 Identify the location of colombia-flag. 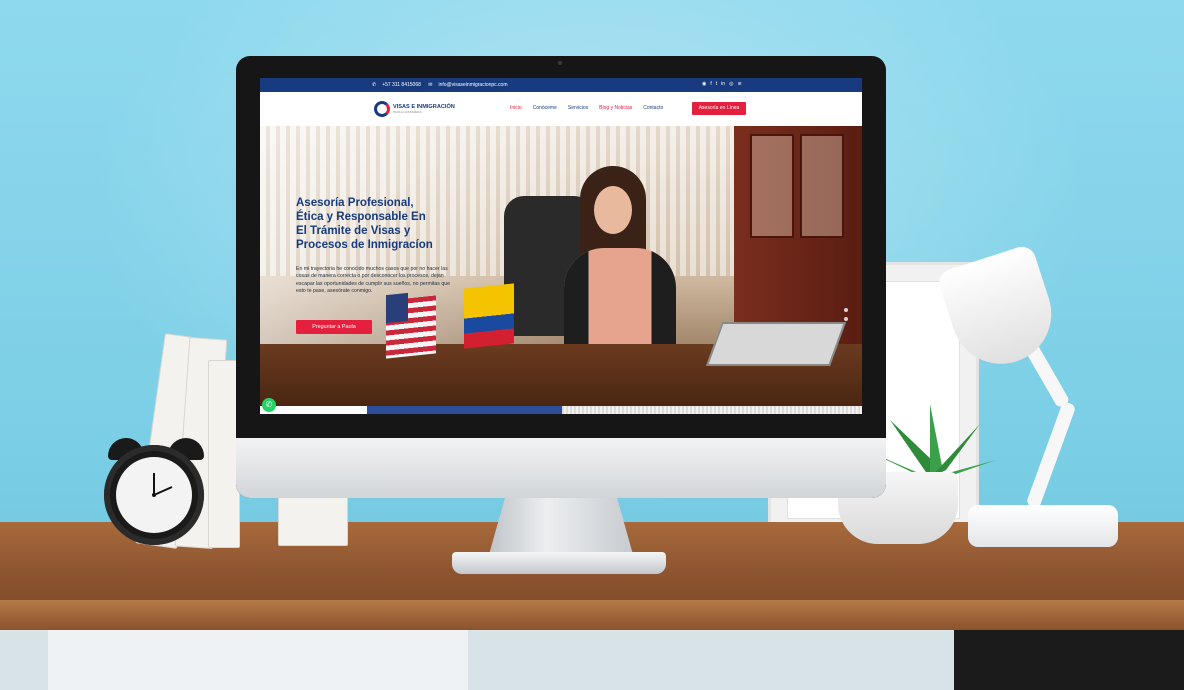
(489, 316).